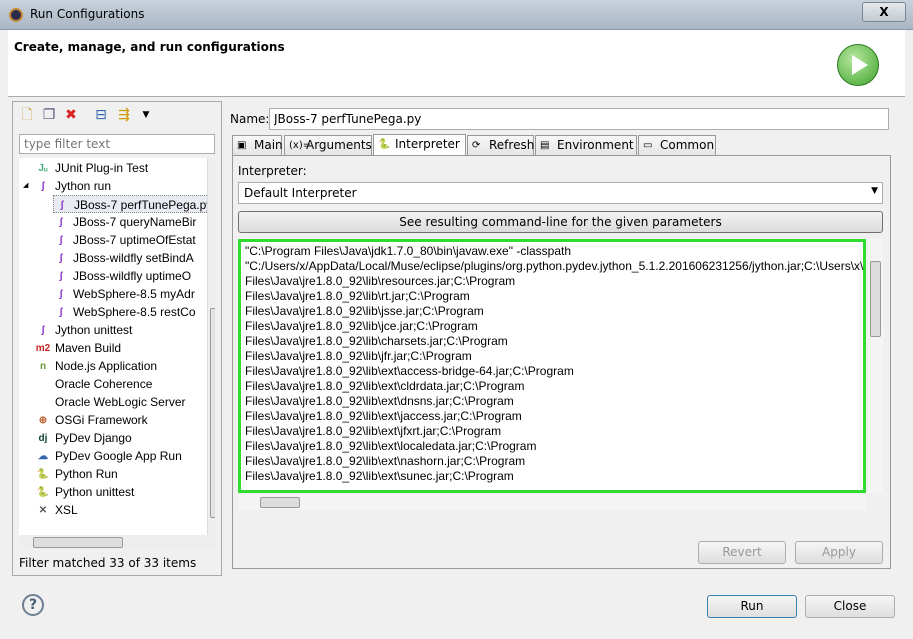 Image resolution: width=913 pixels, height=639 pixels. What do you see at coordinates (143, 205) in the screenshot?
I see `tree-item-label: JBoss-7 perfTunePega.py` at bounding box center [143, 205].